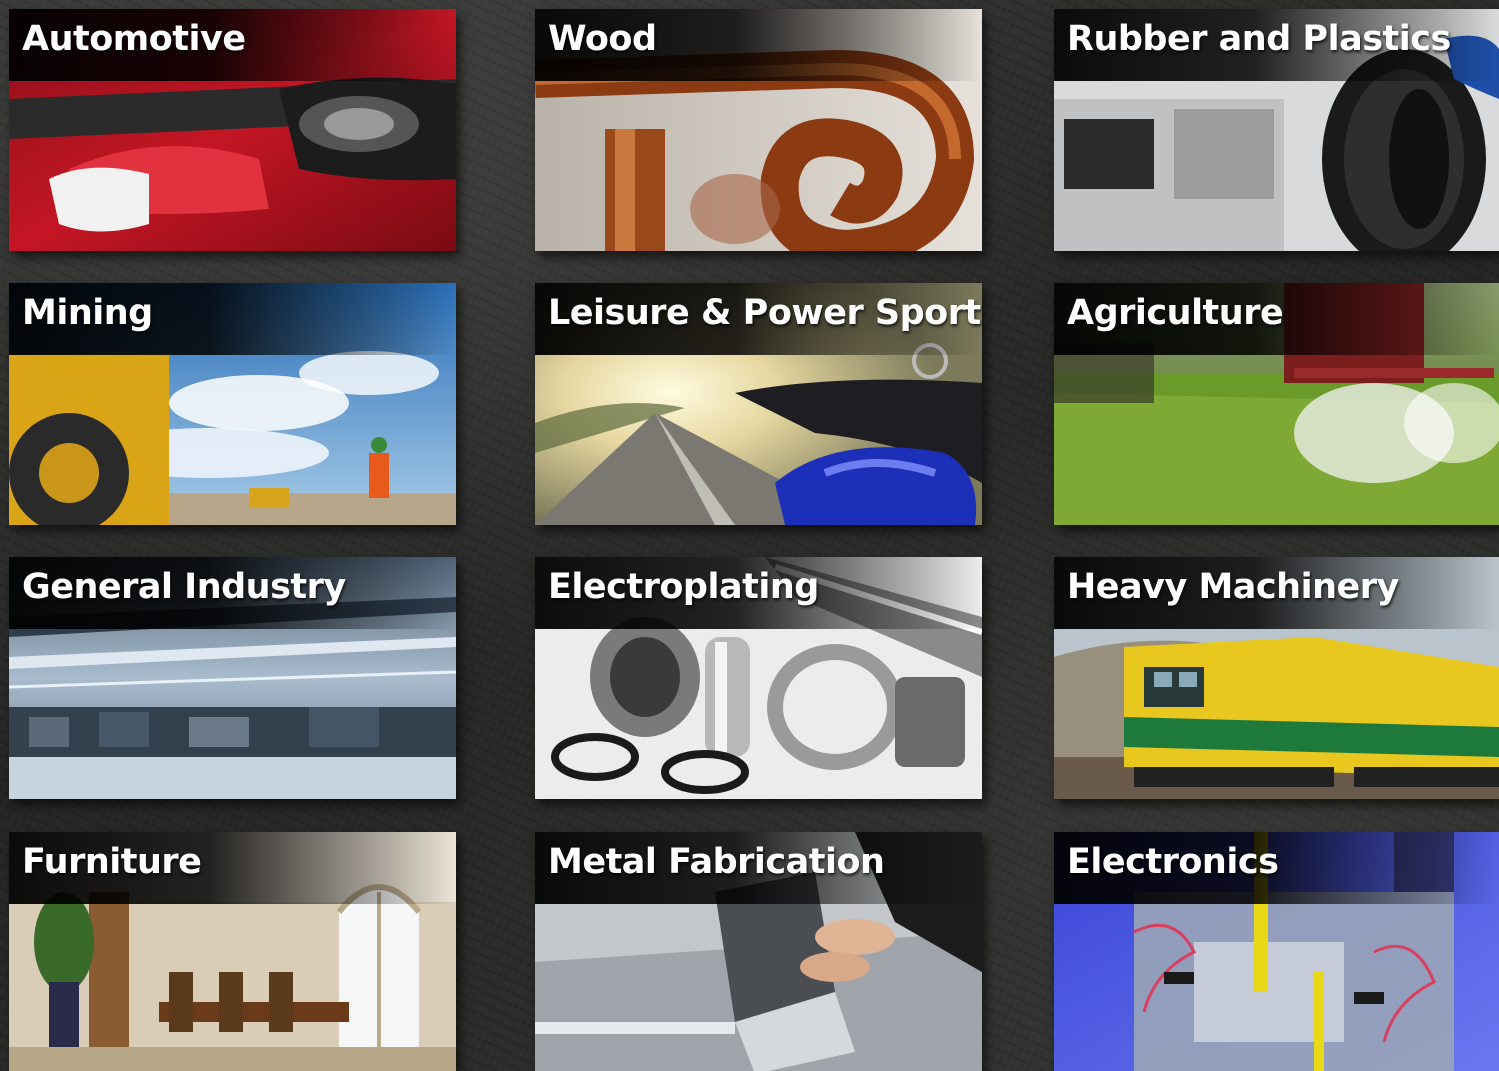  I want to click on tile-general-industry: General Industry, so click(232, 678).